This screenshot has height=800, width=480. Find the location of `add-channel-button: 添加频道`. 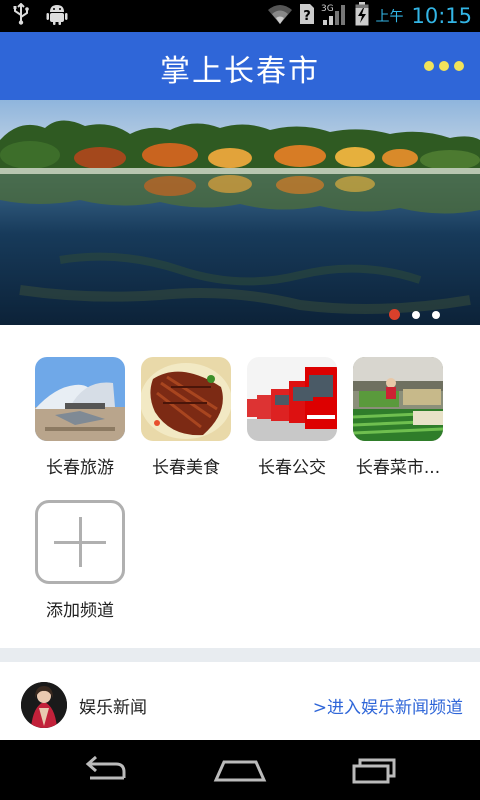

add-channel-button: 添加频道 is located at coordinates (80, 560).